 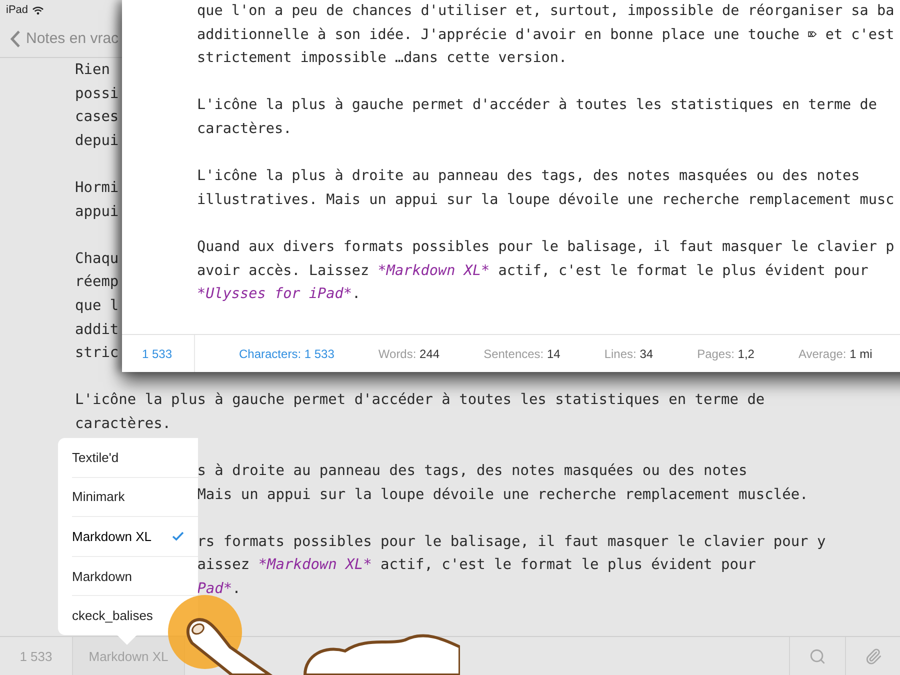 I want to click on text-line: réemp, so click(x=97, y=282).